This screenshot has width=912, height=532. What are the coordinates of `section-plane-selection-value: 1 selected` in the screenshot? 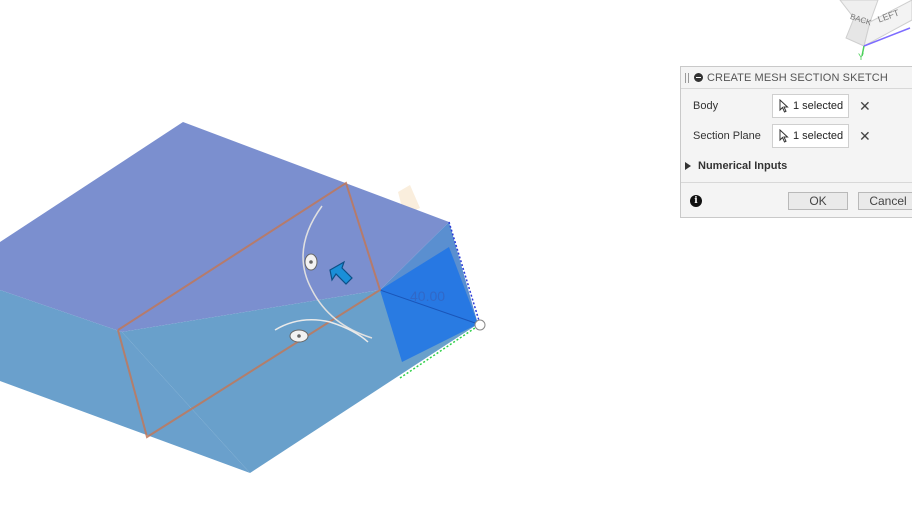 It's located at (818, 136).